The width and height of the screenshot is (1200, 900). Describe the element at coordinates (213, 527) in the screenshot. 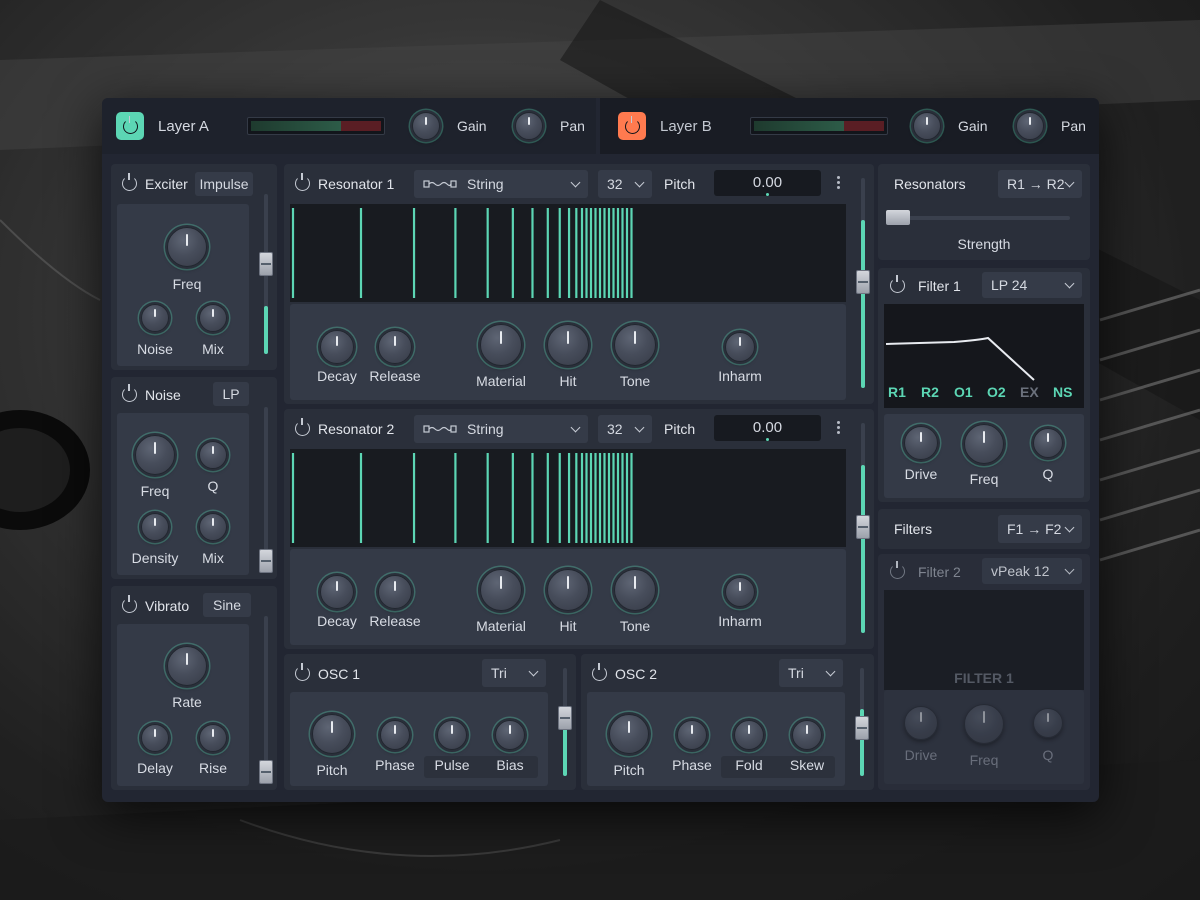

I see `noise-mix-knob` at that location.